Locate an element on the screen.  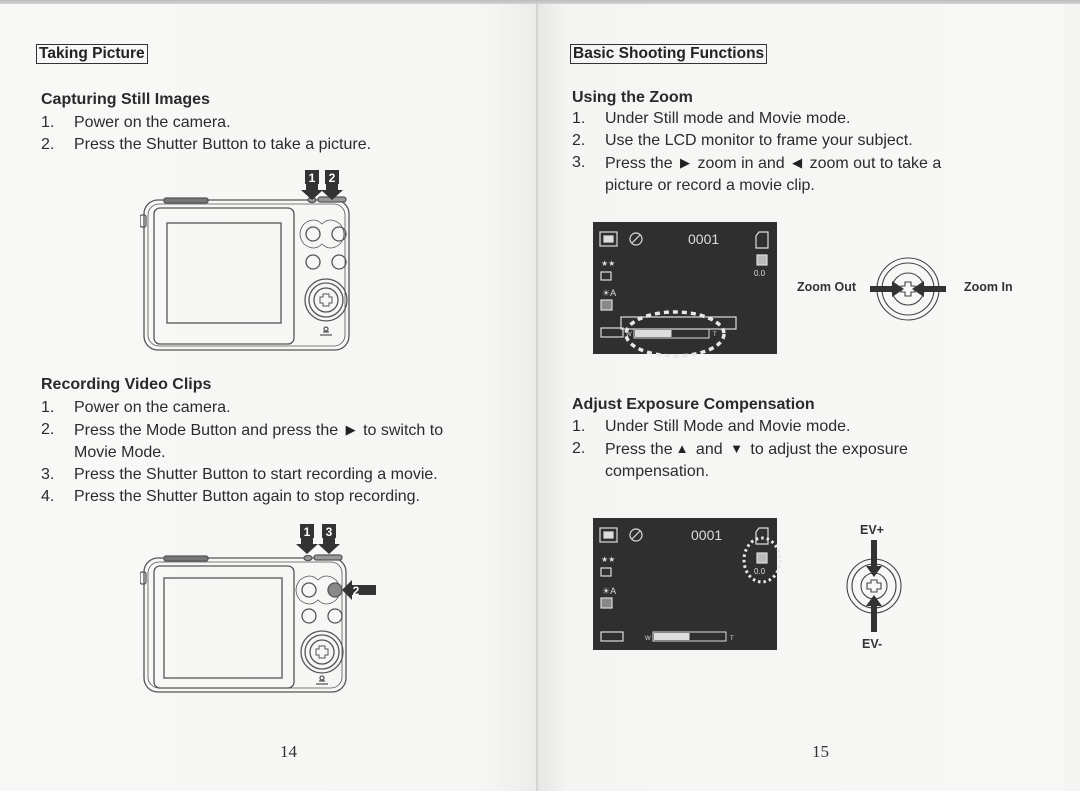
zoom-out-label: Zoom Out is located at coordinates (827, 287).